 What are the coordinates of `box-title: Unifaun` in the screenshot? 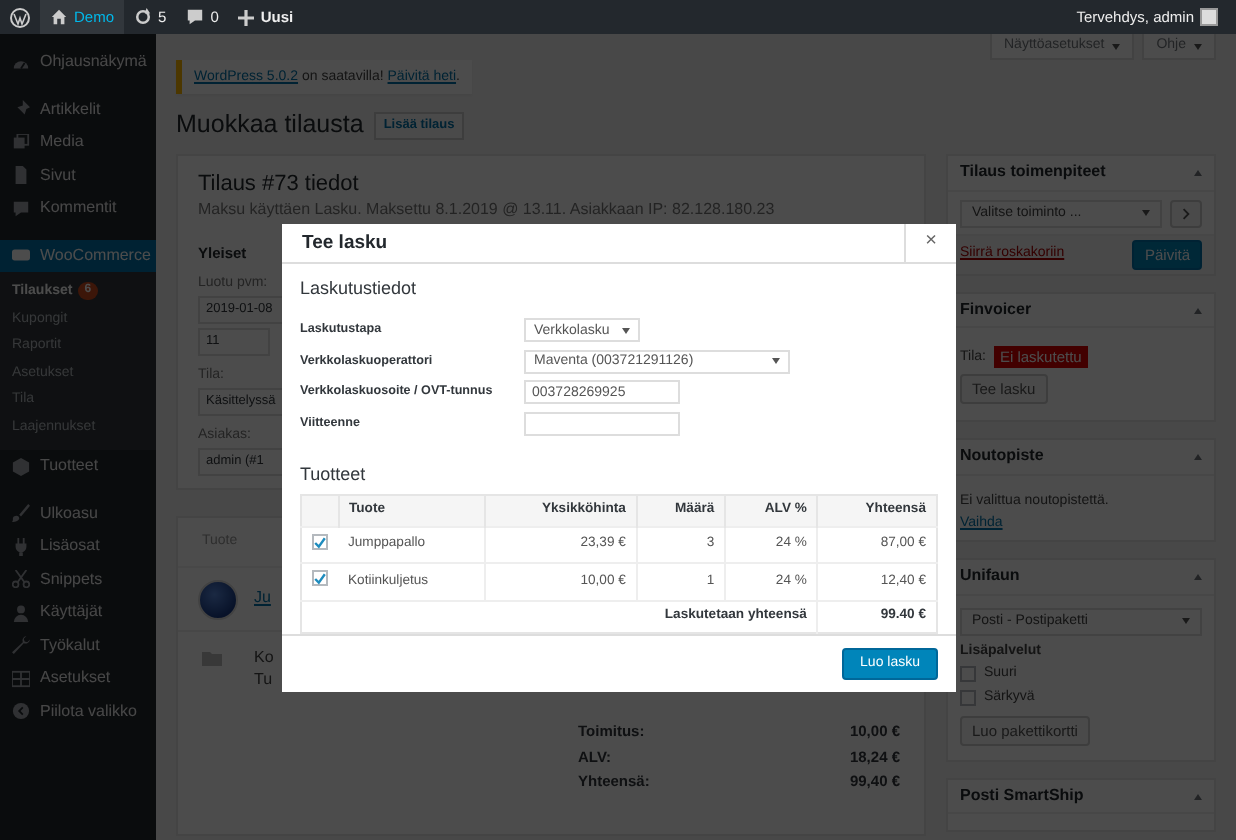 It's located at (990, 577).